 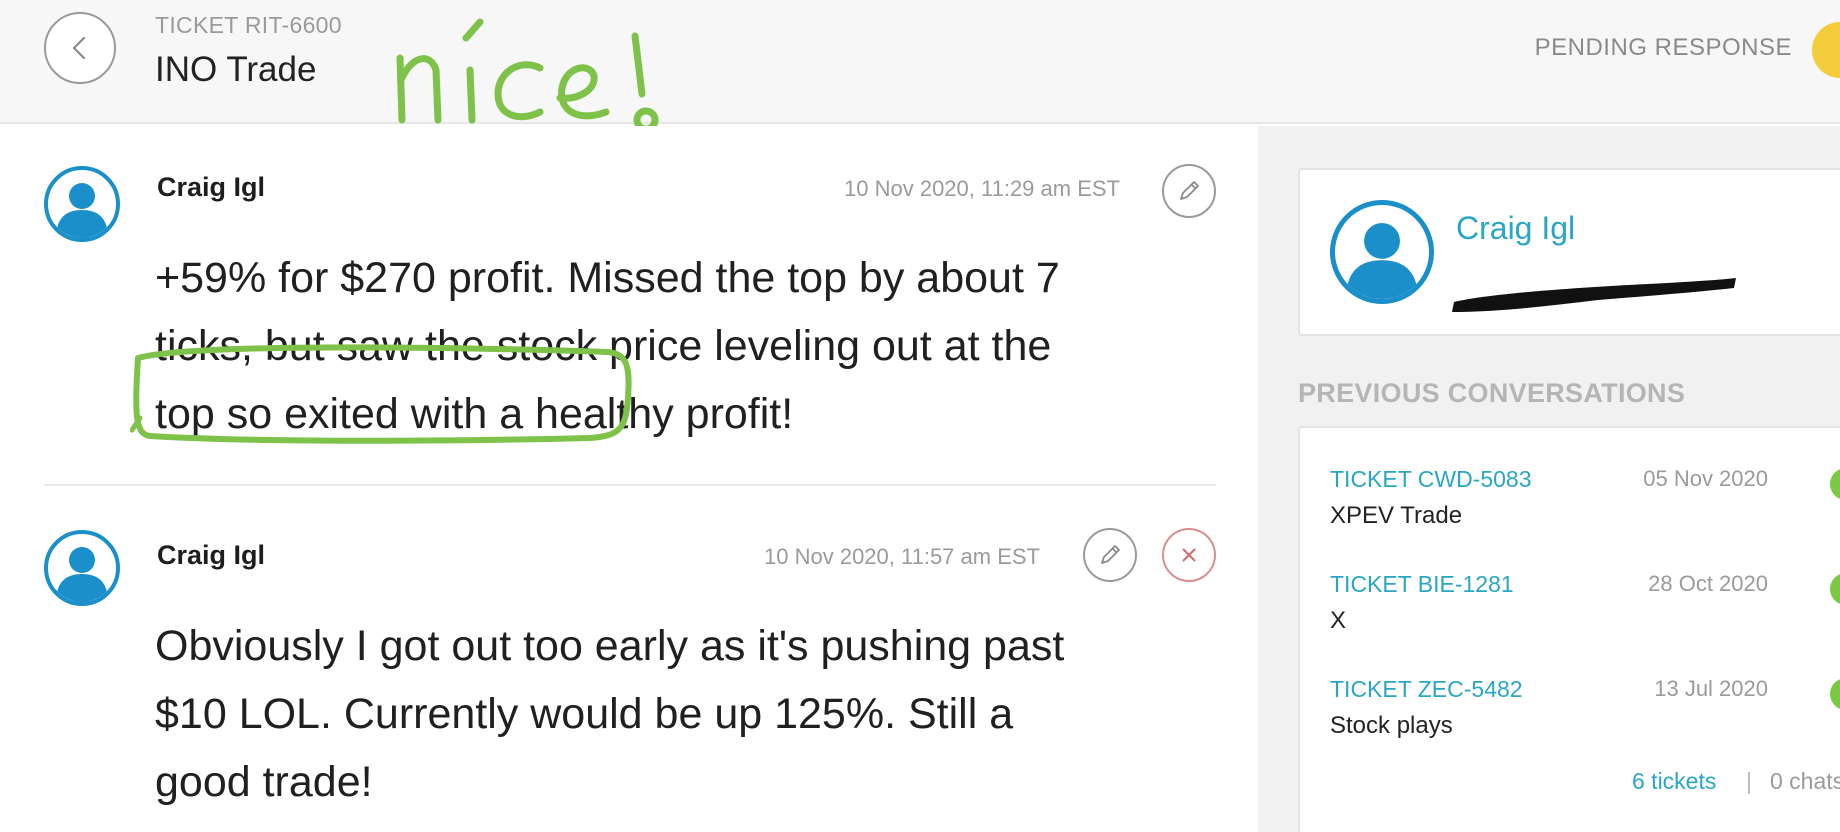 What do you see at coordinates (1826, 50) in the screenshot?
I see `status-indicator` at bounding box center [1826, 50].